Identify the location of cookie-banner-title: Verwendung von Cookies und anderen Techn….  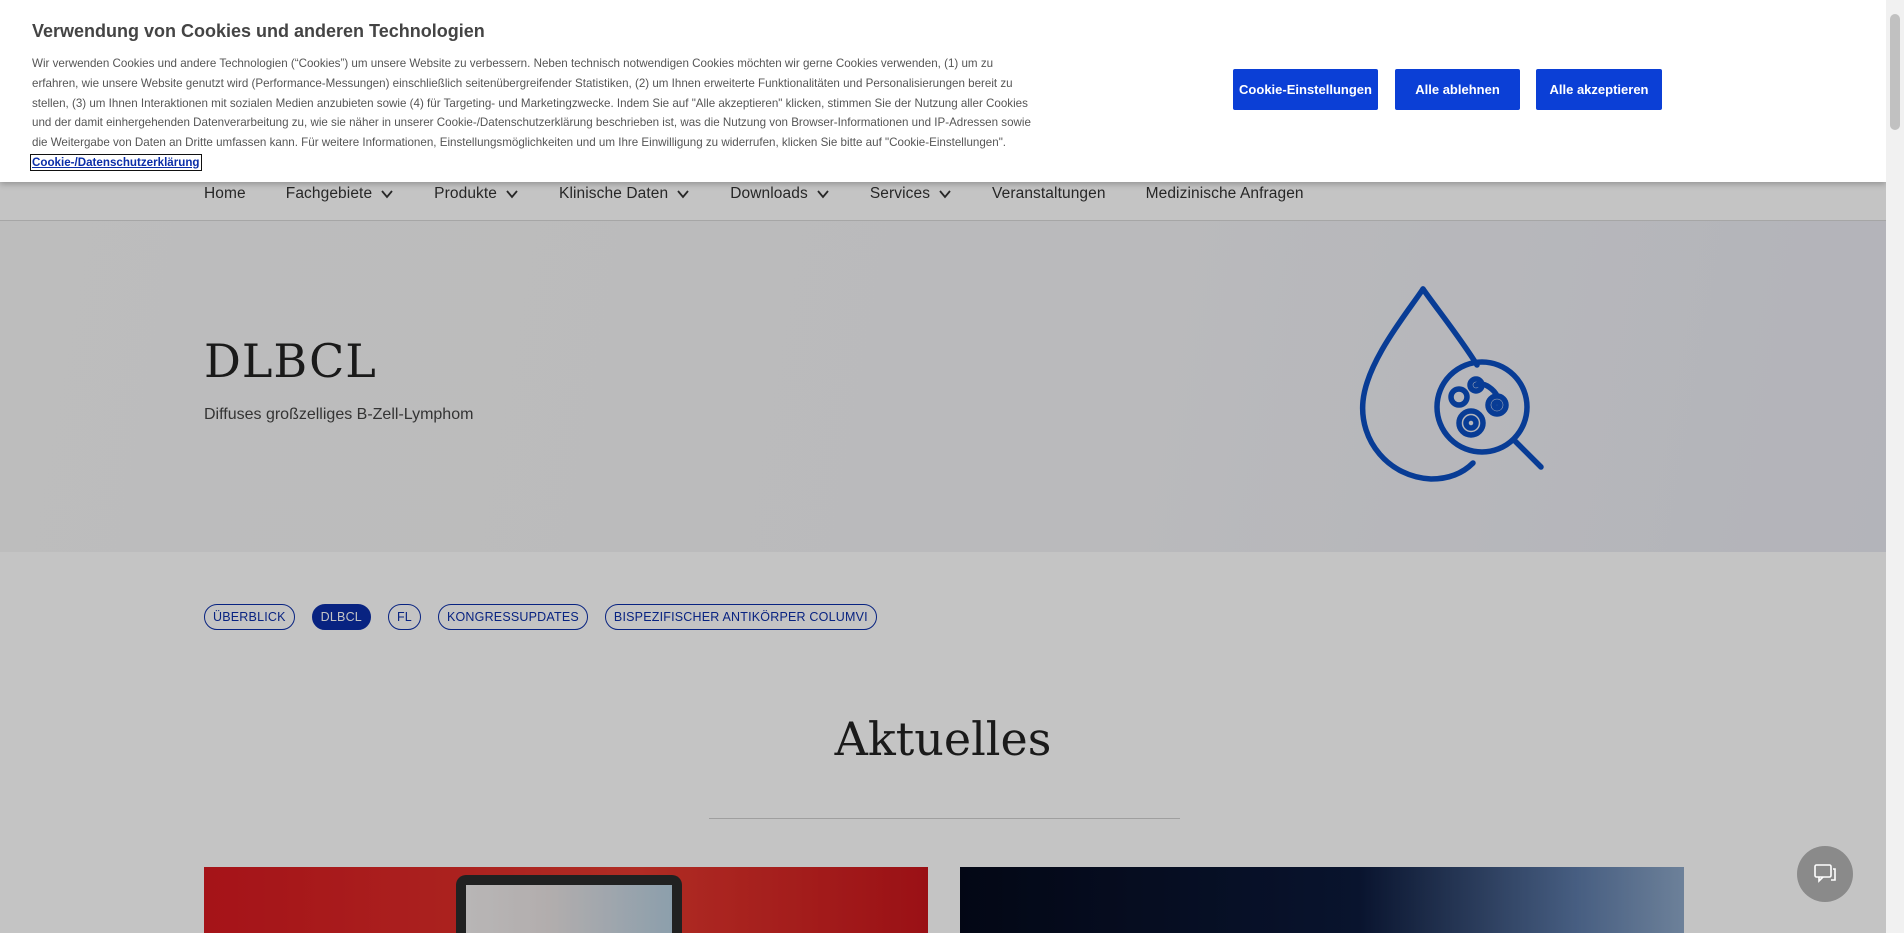
(258, 31).